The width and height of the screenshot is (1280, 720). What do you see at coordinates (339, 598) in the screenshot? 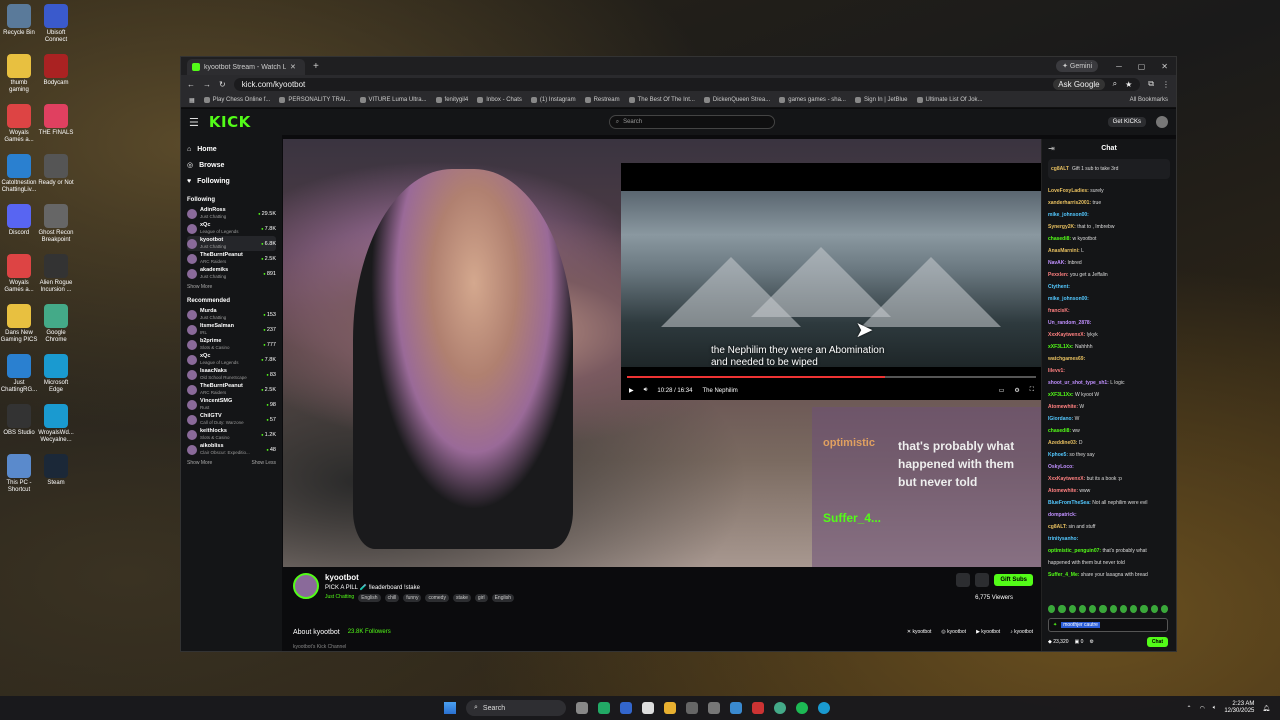
I see `category-link: Just Chatting` at bounding box center [339, 598].